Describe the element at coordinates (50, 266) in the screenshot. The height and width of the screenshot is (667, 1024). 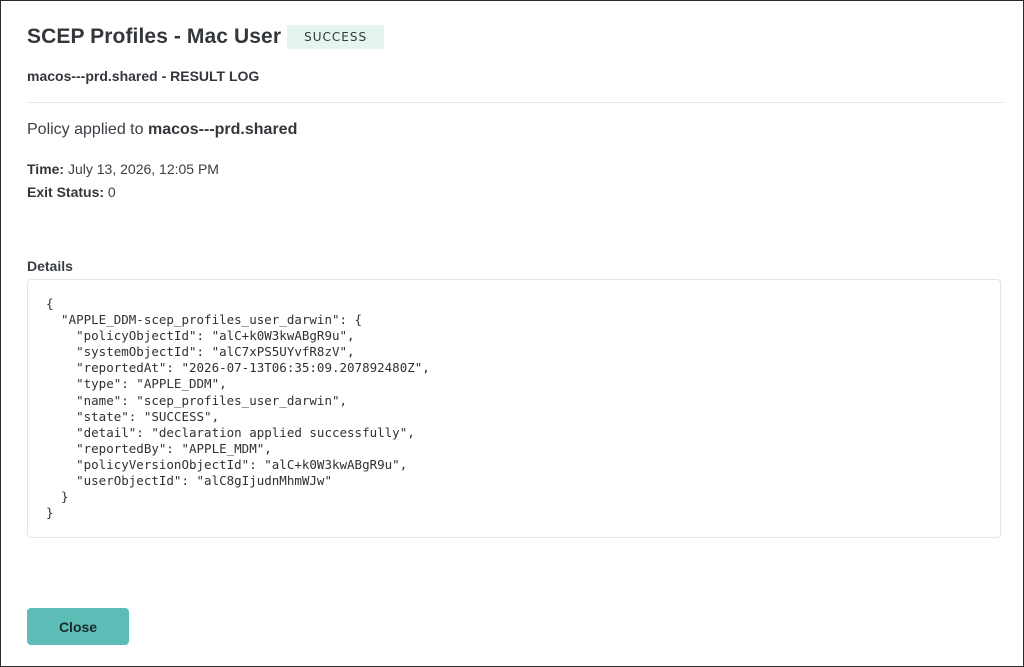
I see `details-label: Details` at that location.